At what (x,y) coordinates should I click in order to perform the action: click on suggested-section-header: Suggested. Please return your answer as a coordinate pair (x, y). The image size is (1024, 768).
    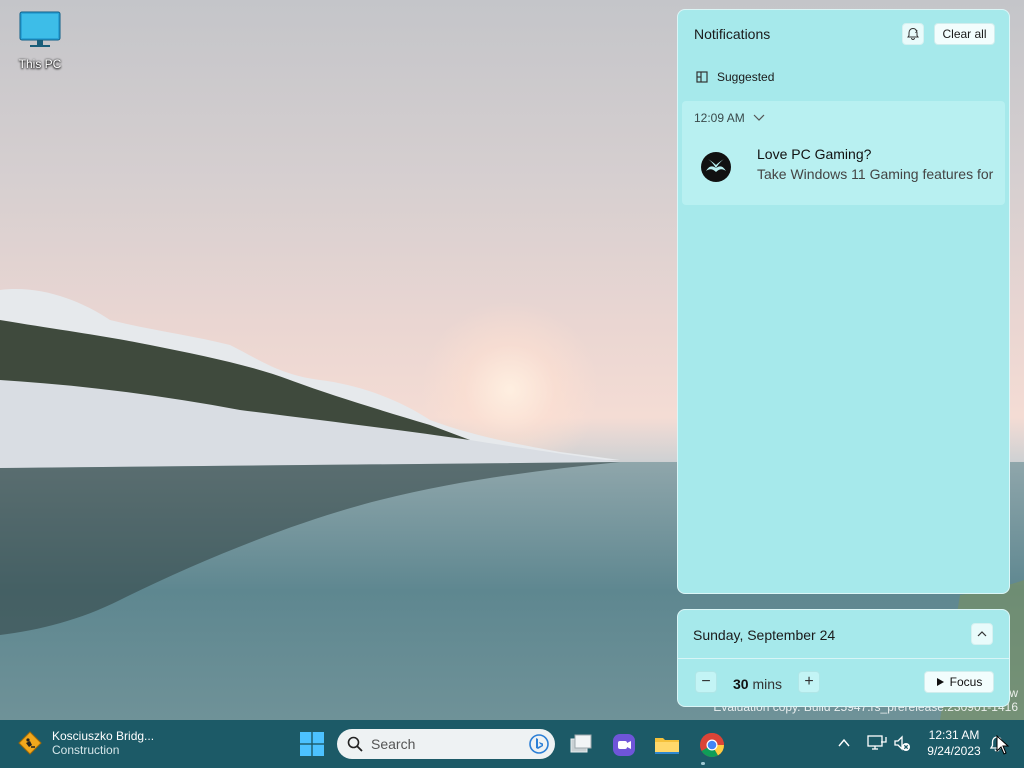
    Looking at the image, I should click on (734, 77).